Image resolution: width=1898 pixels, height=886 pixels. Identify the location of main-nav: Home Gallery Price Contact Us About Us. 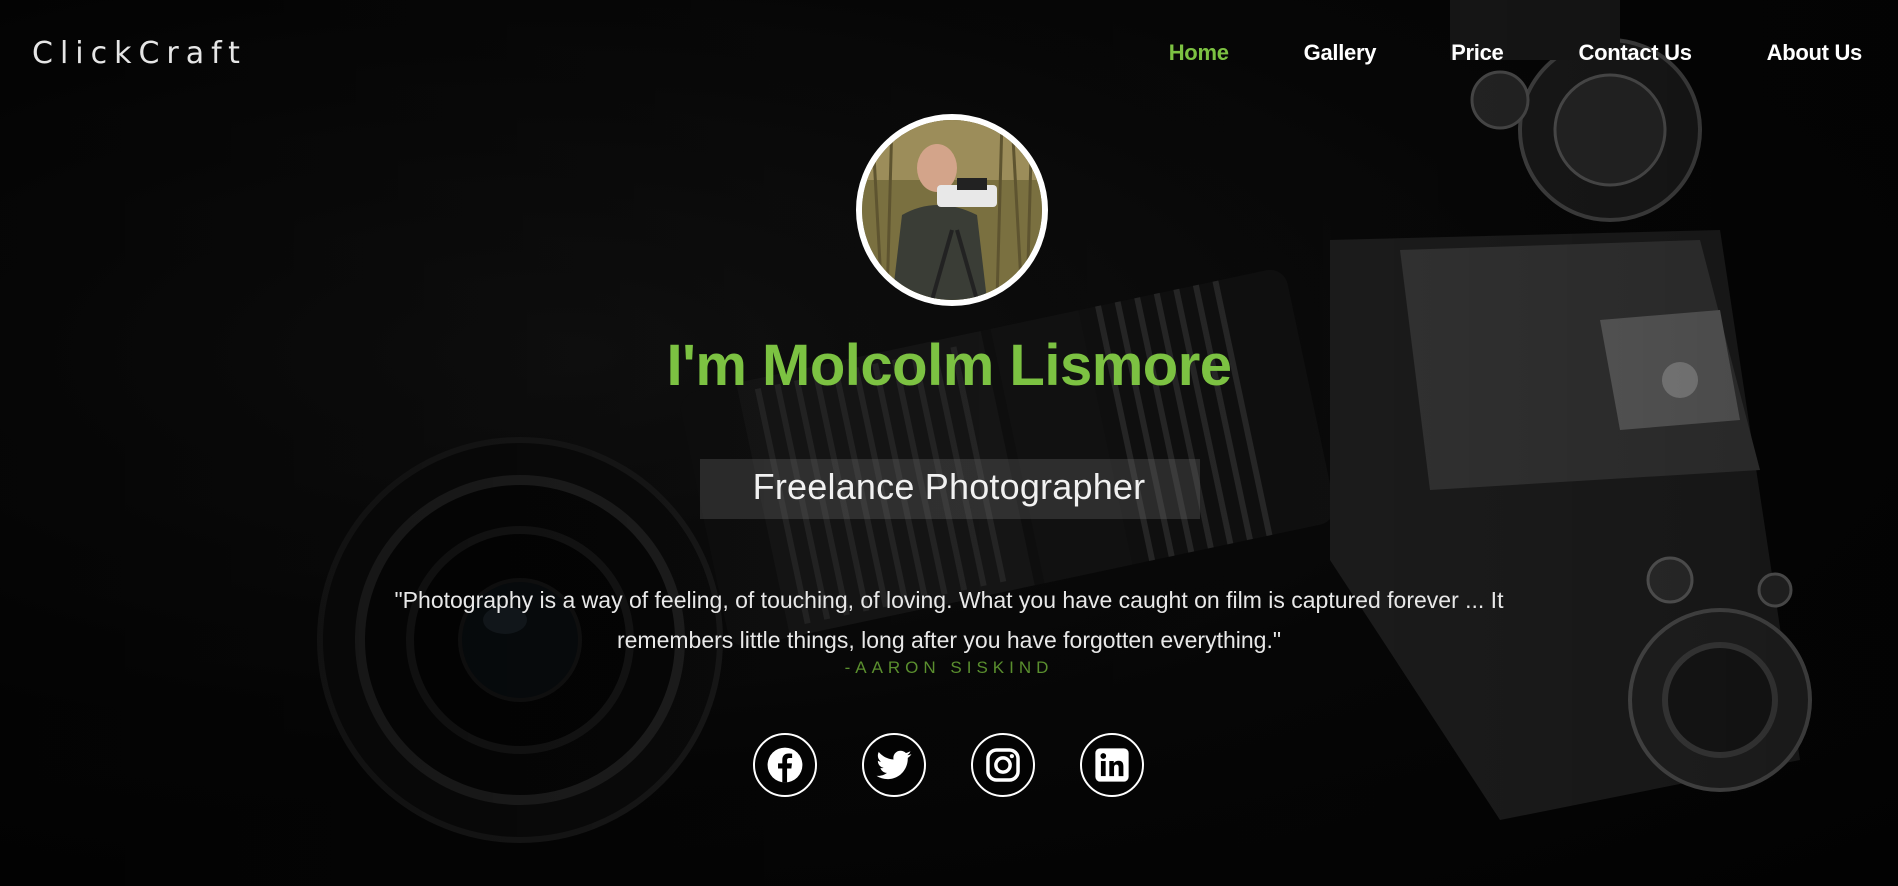
(1478, 53).